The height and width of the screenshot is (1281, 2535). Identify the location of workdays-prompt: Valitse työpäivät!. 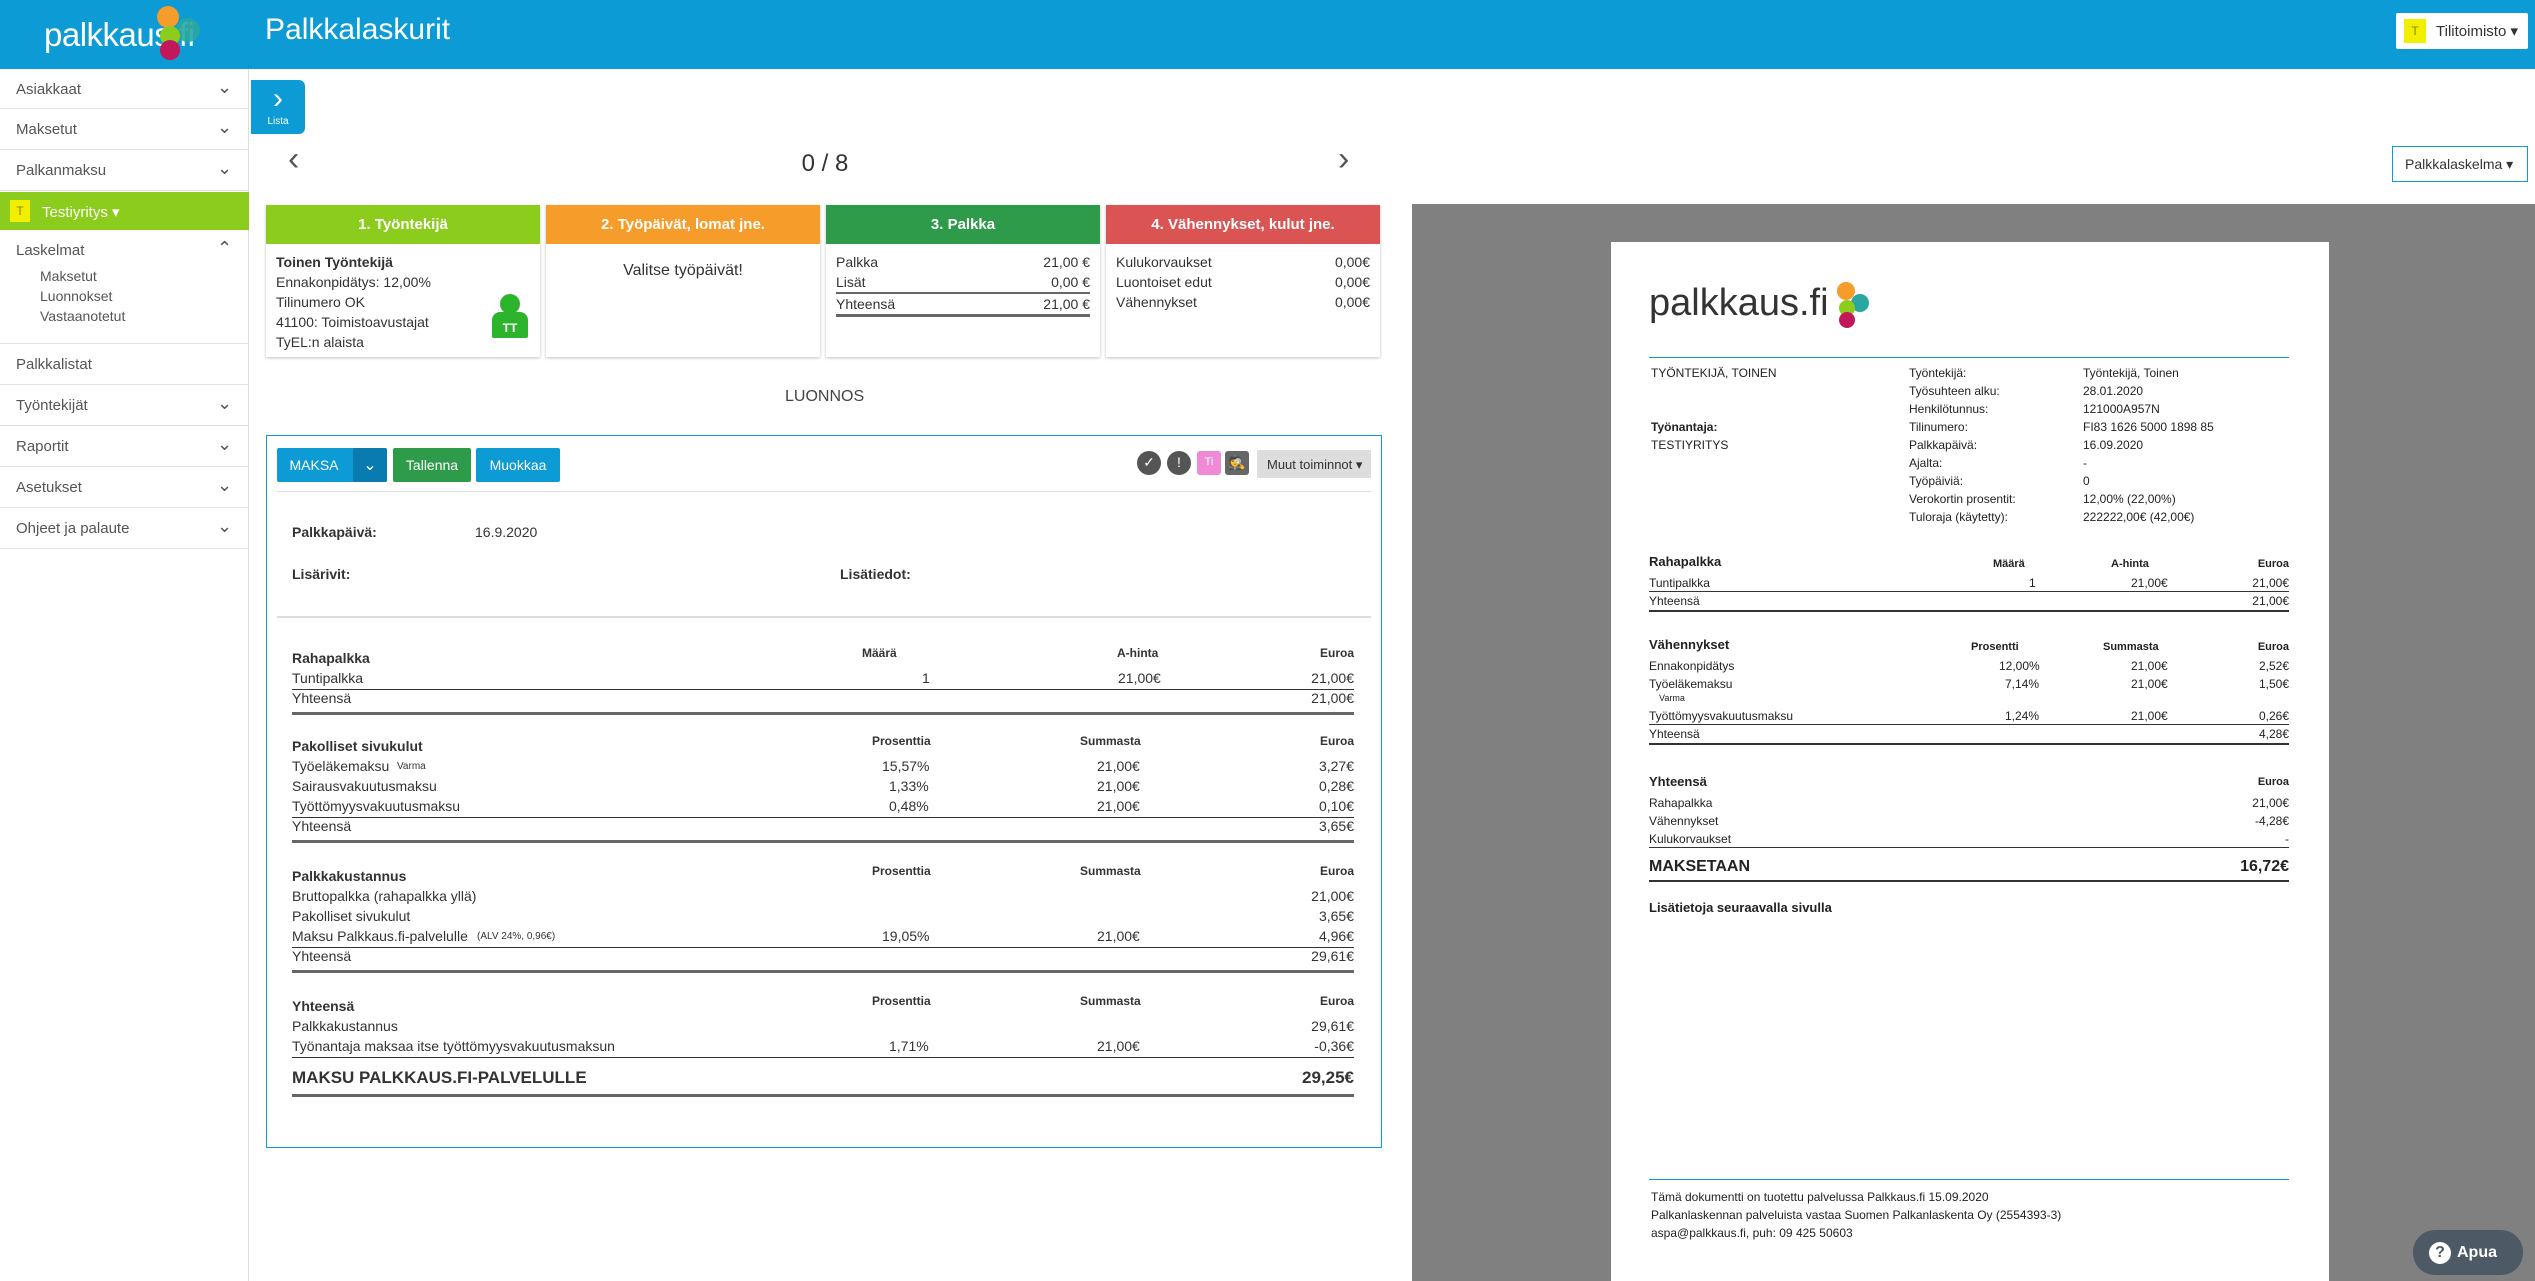
(683, 270).